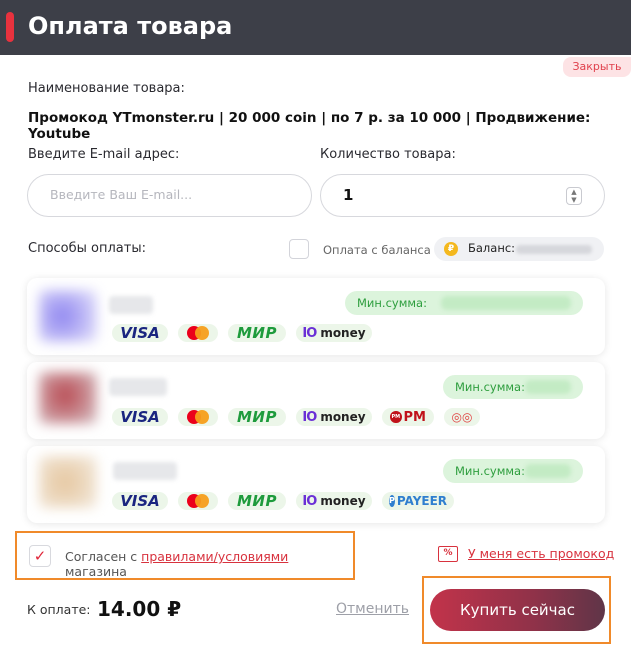 The image size is (631, 651). What do you see at coordinates (574, 196) in the screenshot?
I see `stepper-arrows-icon: ▲ ▼` at bounding box center [574, 196].